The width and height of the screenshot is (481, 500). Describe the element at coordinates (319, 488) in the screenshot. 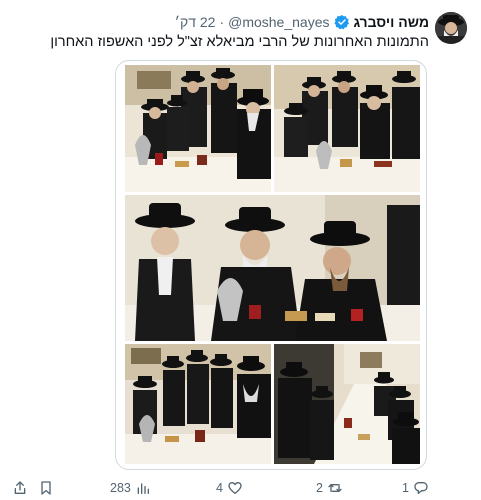

I see `retweets-count: 2` at that location.